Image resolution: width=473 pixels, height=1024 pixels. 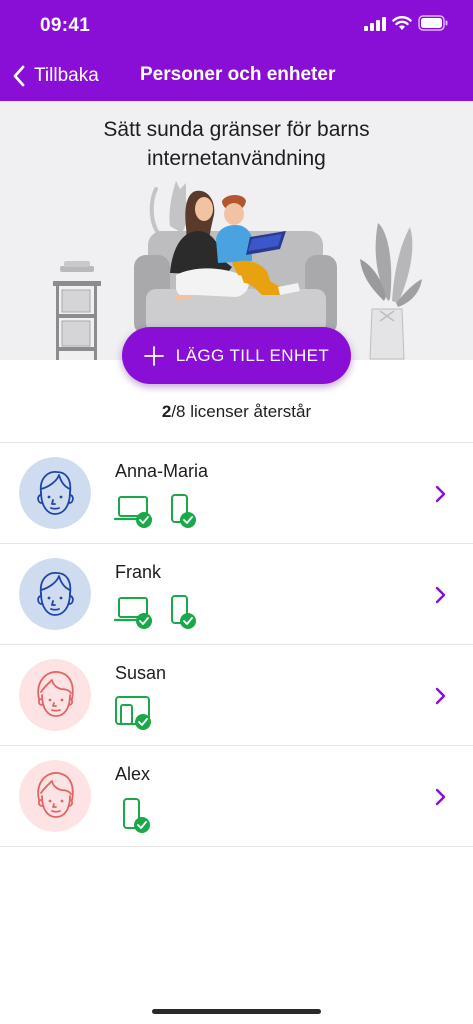 What do you see at coordinates (236, 796) in the screenshot?
I see `person-row-alex: Alex` at bounding box center [236, 796].